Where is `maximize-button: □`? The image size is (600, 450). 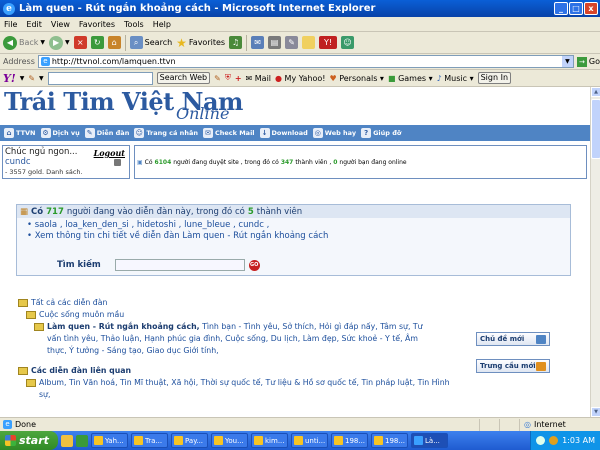
maximize-button: □ is located at coordinates (576, 8).